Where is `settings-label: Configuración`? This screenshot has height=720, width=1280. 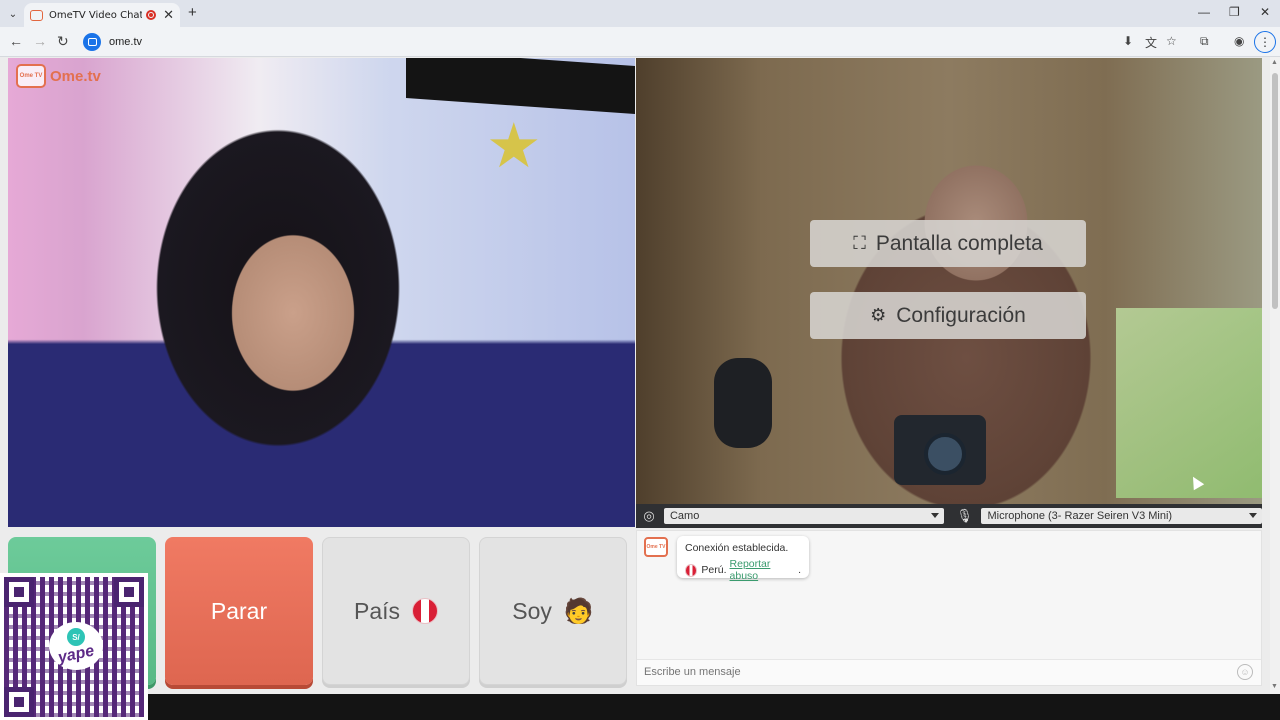
settings-label: Configuración is located at coordinates (961, 315).